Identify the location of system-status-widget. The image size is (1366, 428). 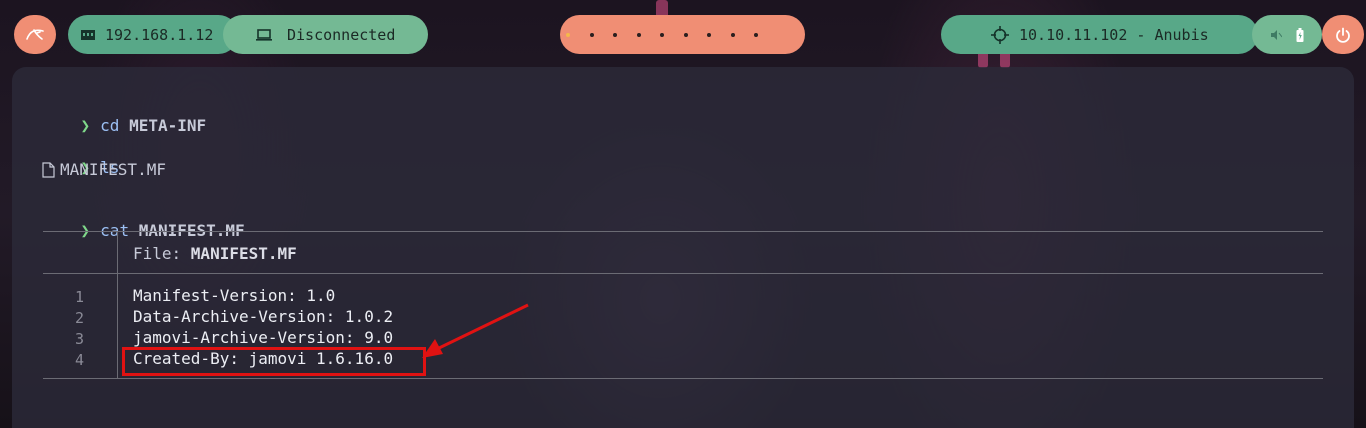
(1287, 34).